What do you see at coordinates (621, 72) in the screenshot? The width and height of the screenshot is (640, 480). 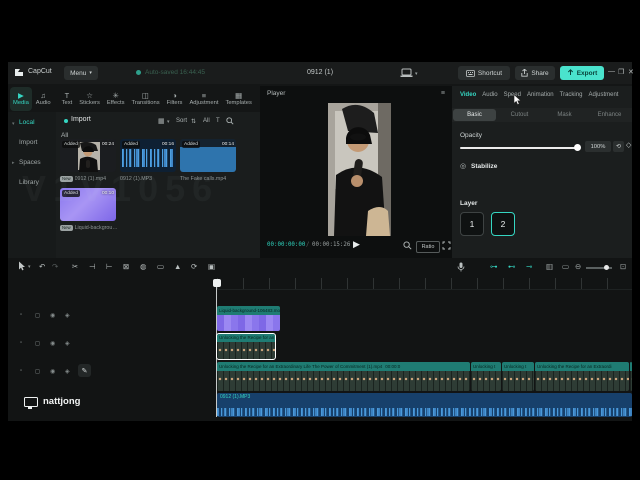 I see `maximize-button: ❐` at bounding box center [621, 72].